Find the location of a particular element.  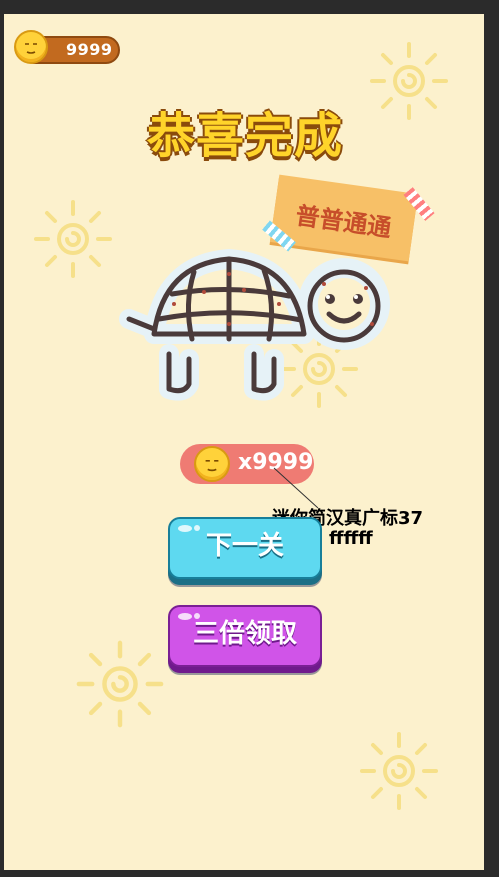

triple-claim-label: 三倍领取 is located at coordinates (244, 634).